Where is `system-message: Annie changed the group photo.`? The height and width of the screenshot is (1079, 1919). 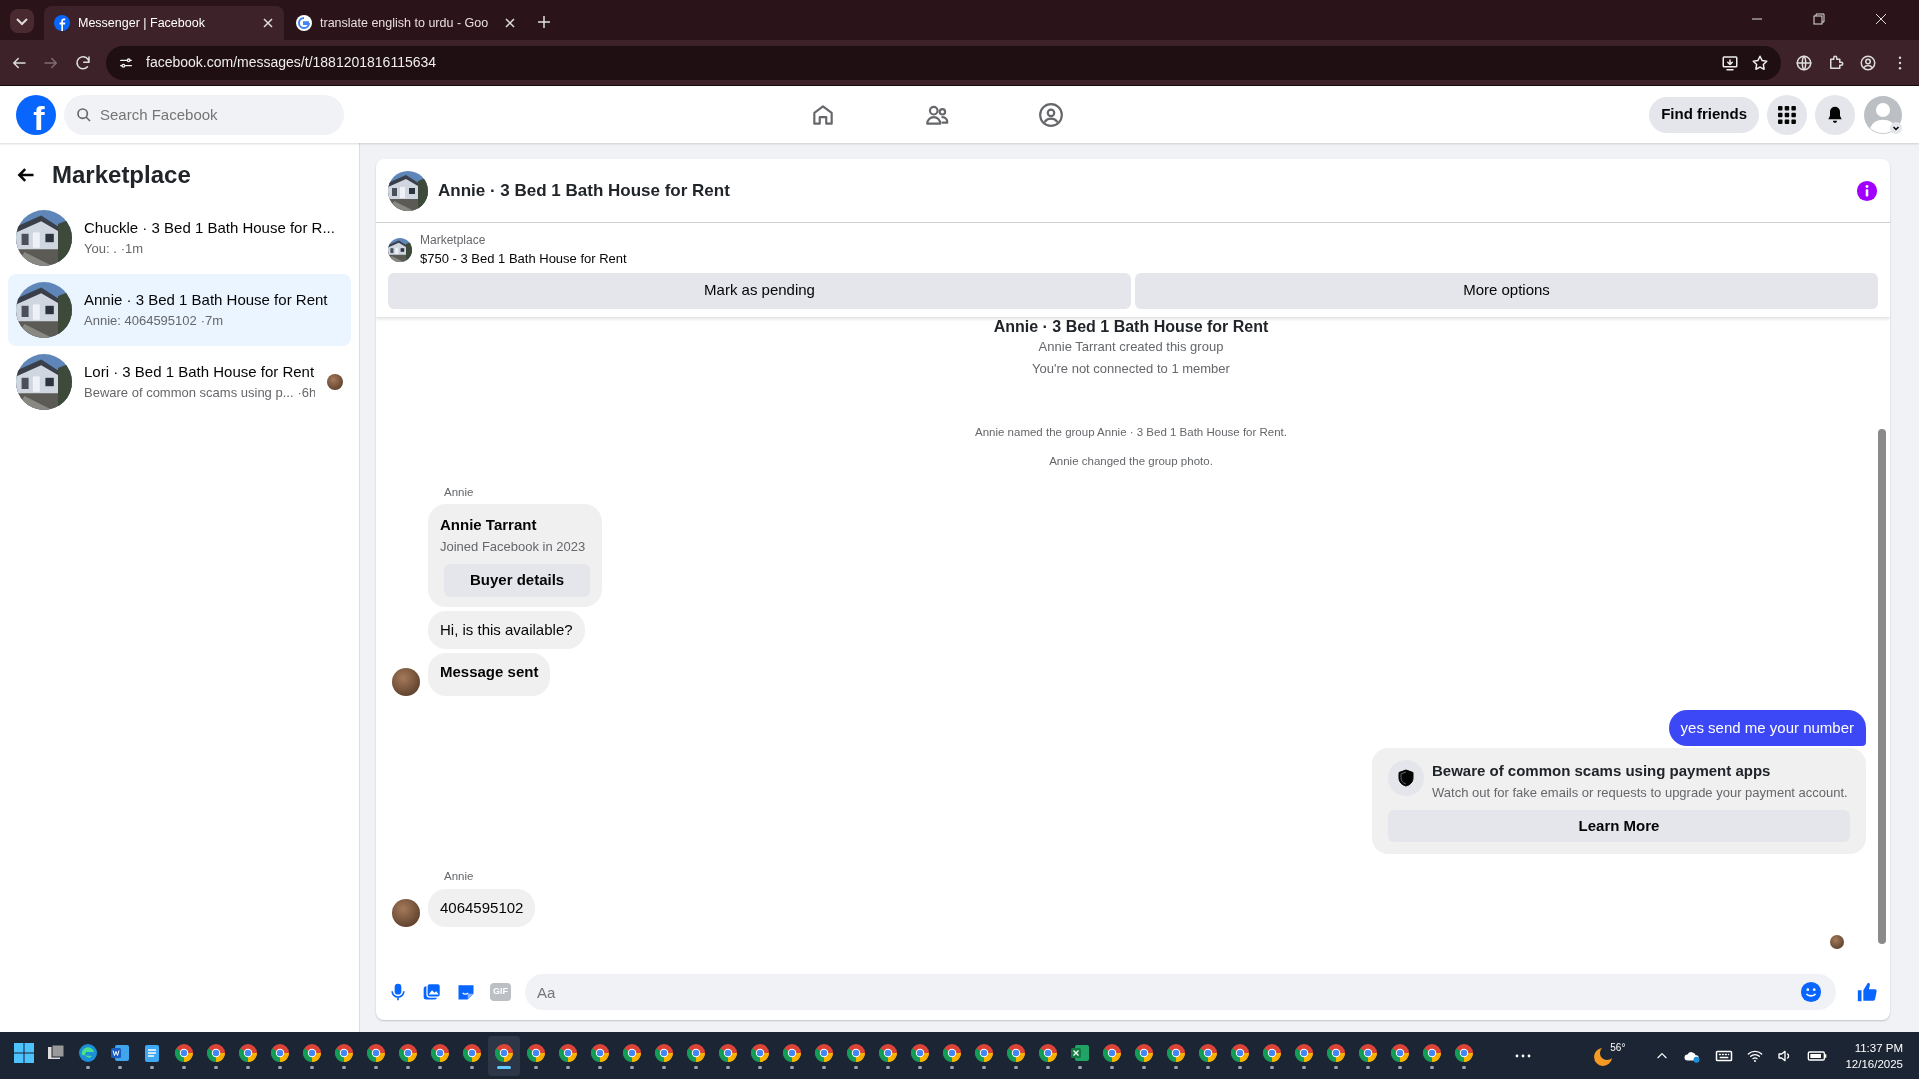 system-message: Annie changed the group photo. is located at coordinates (1131, 461).